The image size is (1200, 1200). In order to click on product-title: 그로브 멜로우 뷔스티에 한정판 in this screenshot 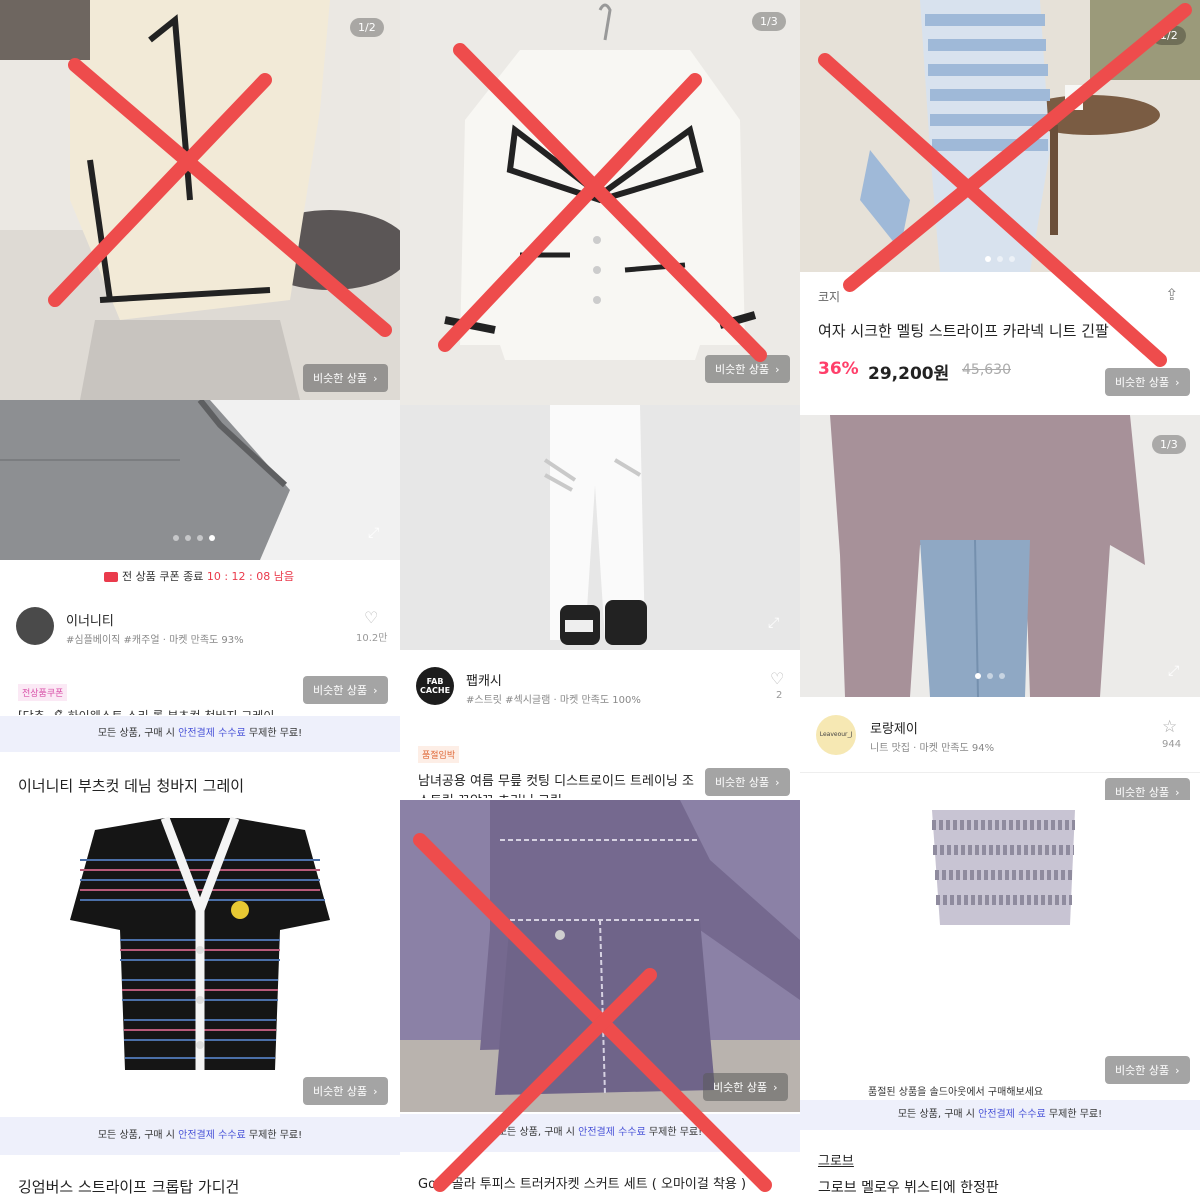, I will do `click(908, 1188)`.